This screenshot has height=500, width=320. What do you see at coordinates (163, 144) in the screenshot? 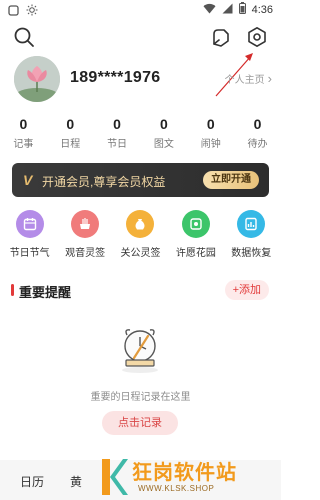
I see `stat-label: 图文` at bounding box center [163, 144].